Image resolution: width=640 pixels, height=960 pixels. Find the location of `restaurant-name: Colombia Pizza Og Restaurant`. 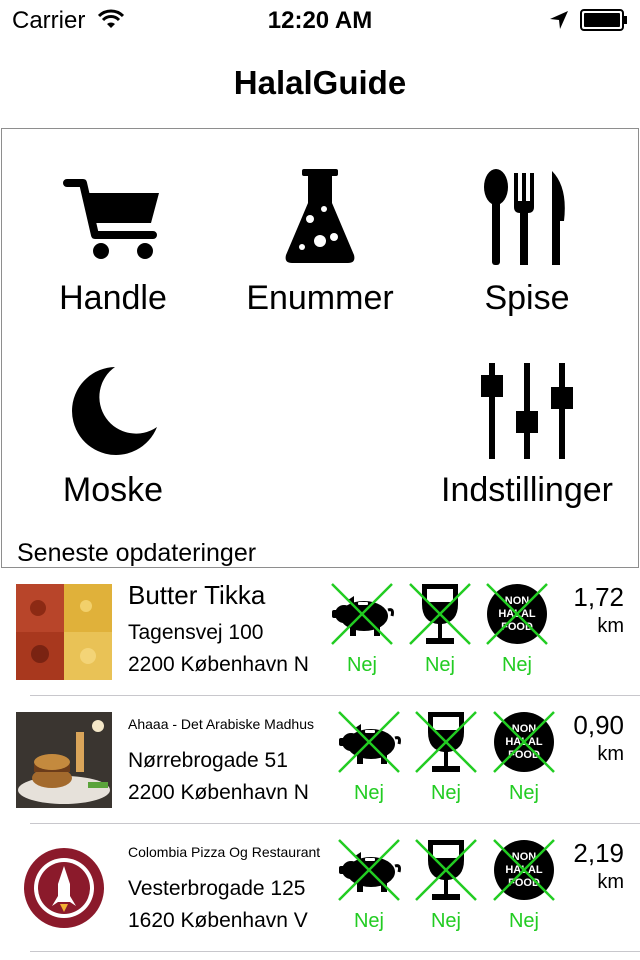

restaurant-name: Colombia Pizza Og Restaurant is located at coordinates (224, 852).